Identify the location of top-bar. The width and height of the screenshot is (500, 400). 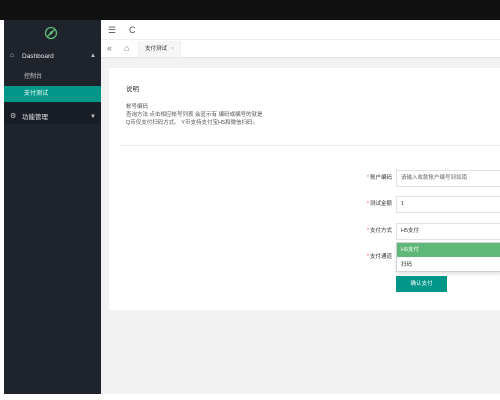
(250, 10).